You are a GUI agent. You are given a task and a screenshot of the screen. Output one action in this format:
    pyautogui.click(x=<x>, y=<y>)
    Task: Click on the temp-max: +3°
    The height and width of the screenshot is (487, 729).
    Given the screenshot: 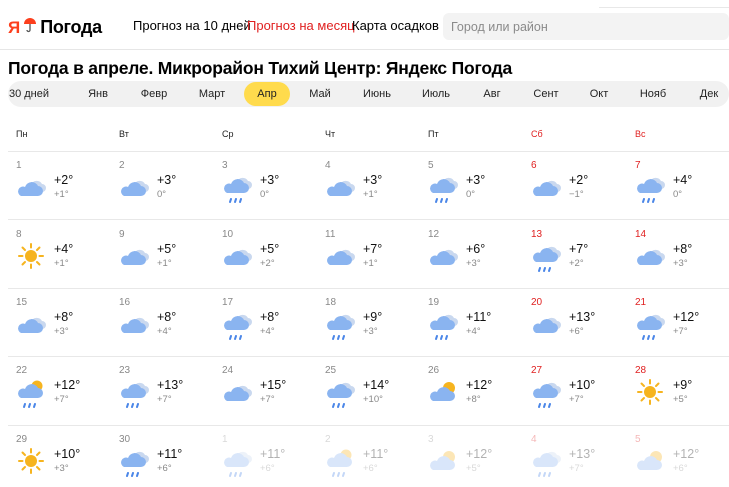 What is the action you would take?
    pyautogui.click(x=373, y=180)
    